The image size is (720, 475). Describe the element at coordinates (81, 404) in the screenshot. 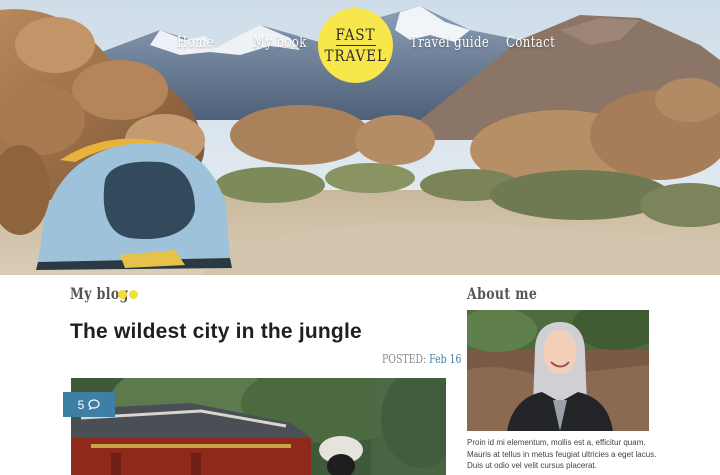

I see `comment-count: 5` at that location.